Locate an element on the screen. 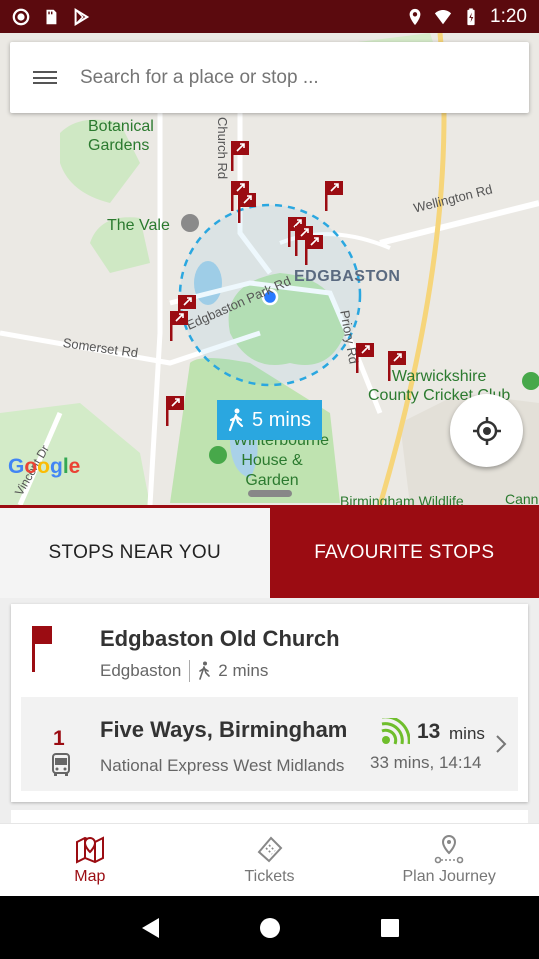 The height and width of the screenshot is (959, 539). back-icon is located at coordinates (150, 928).